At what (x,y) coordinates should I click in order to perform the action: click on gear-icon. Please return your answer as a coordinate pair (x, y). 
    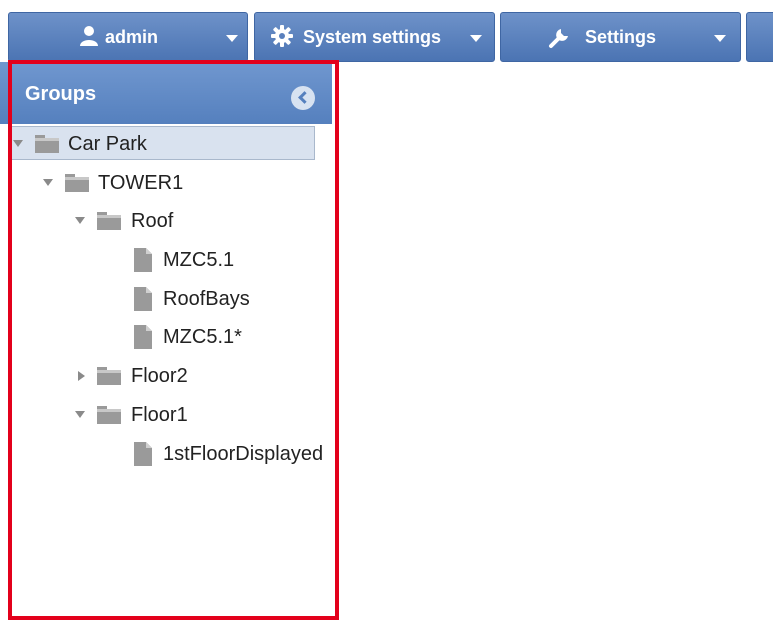
    Looking at the image, I should click on (282, 36).